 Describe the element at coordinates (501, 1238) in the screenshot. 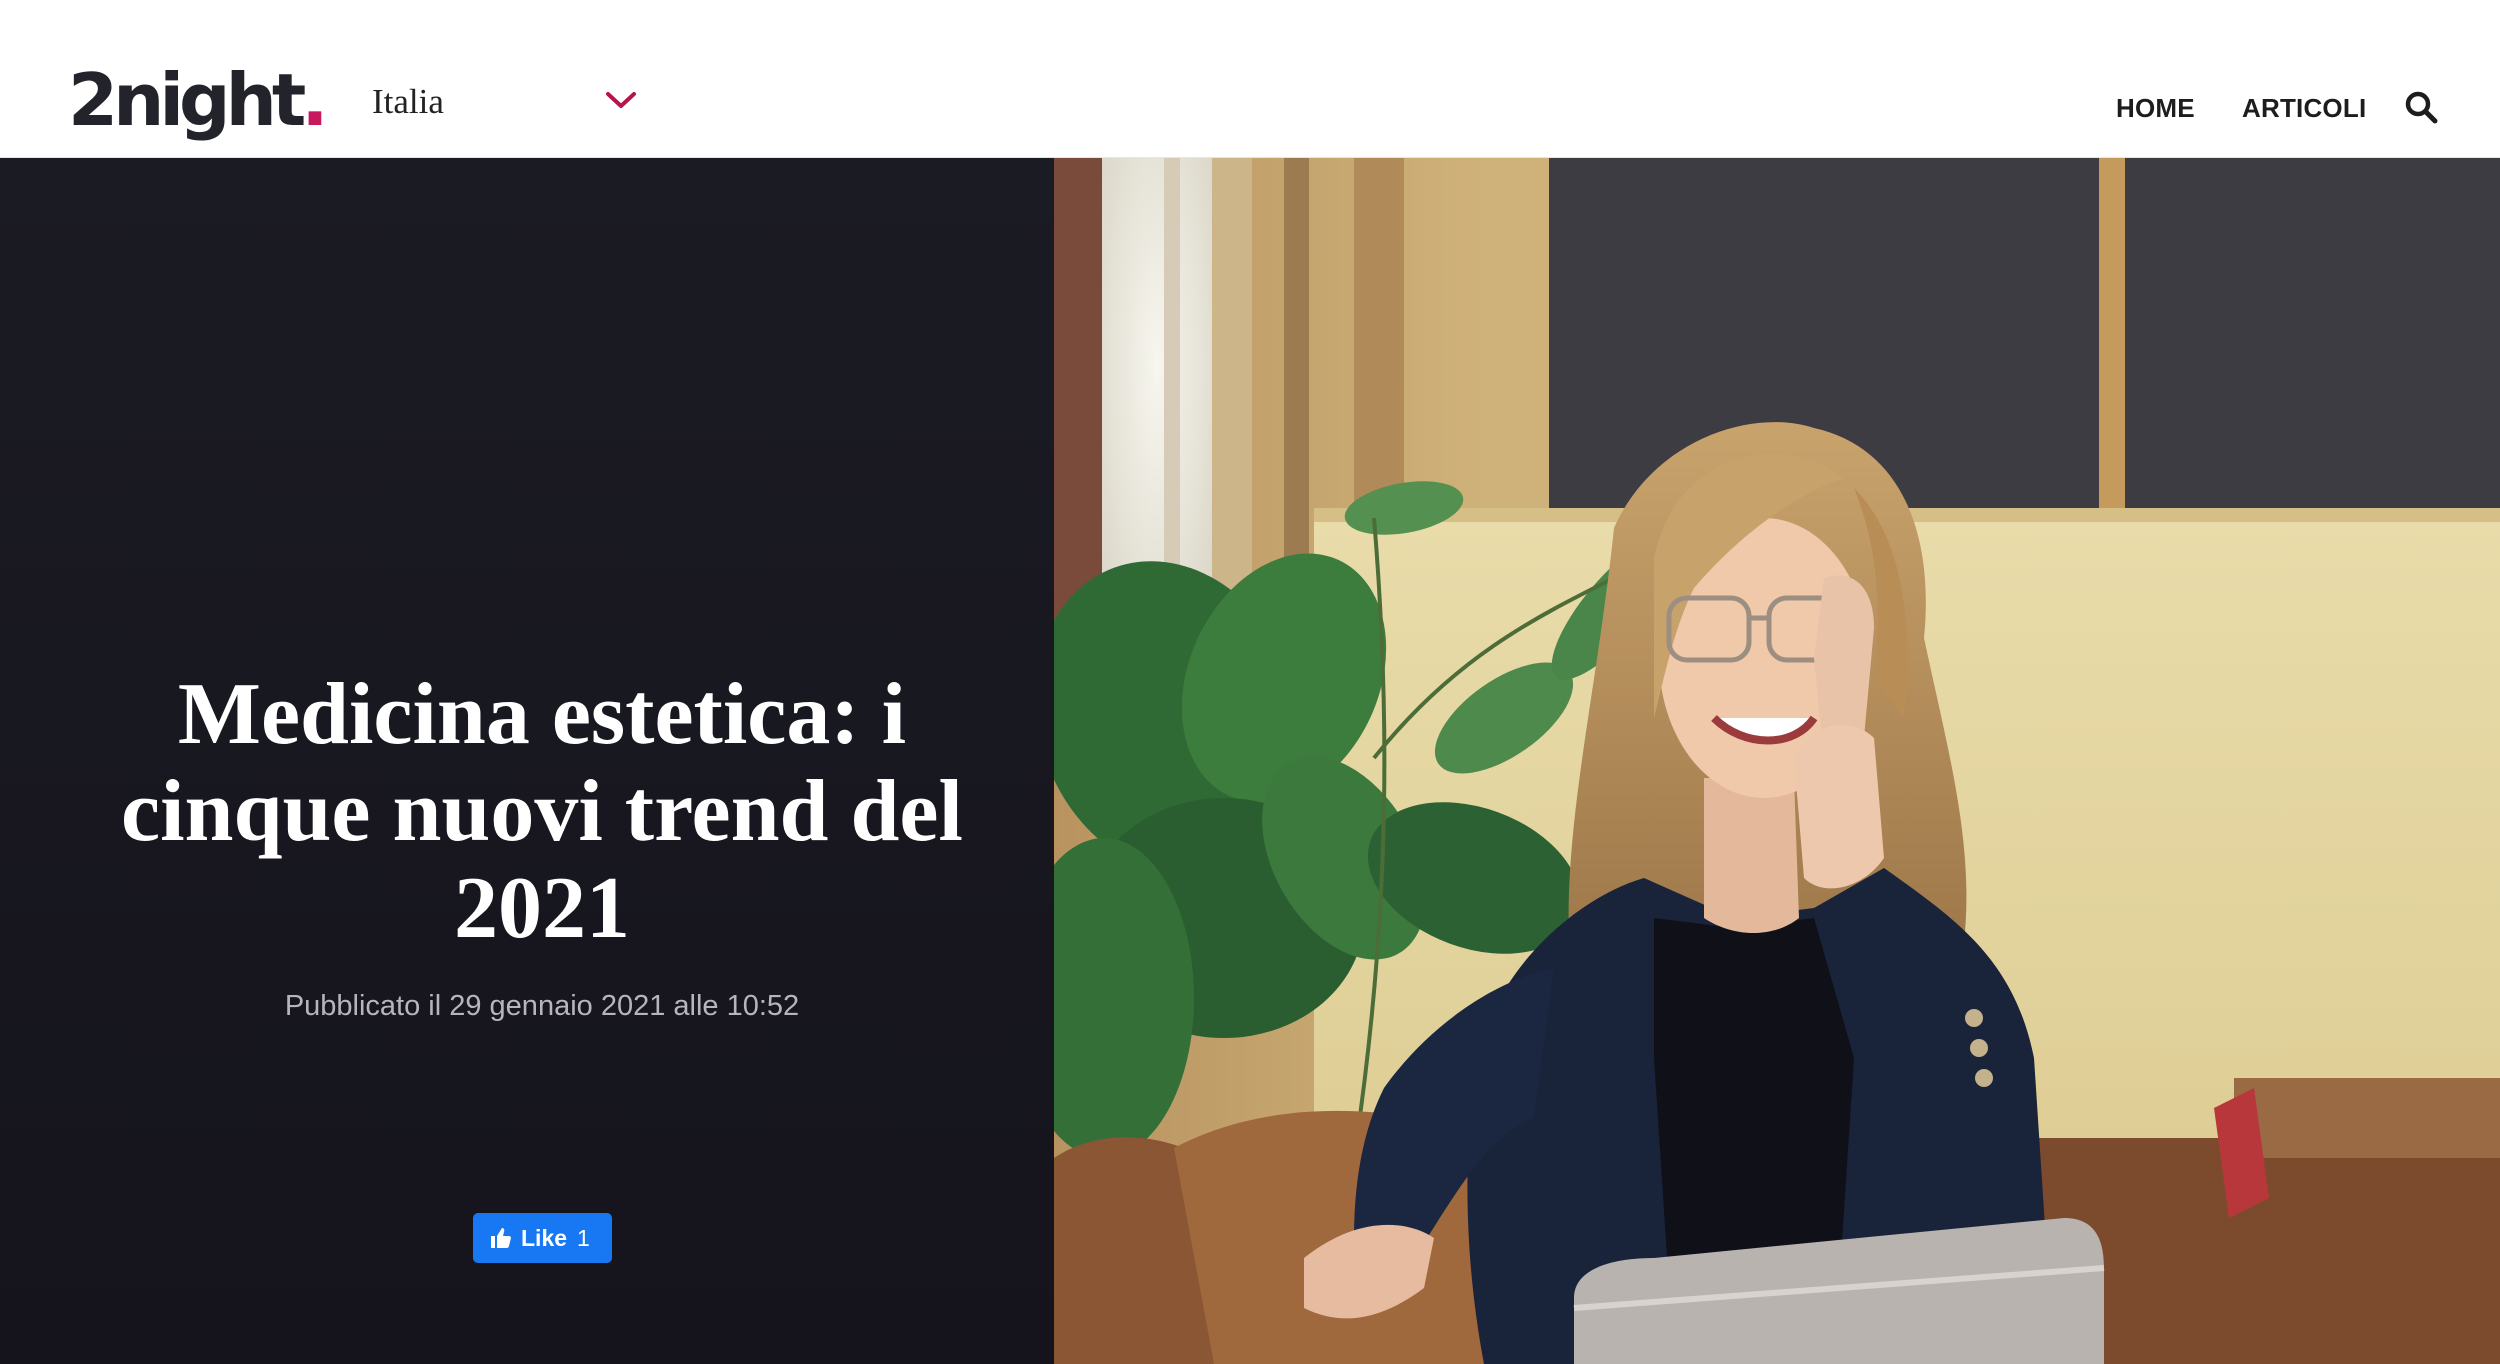

I see `thumbs-up-icon` at that location.